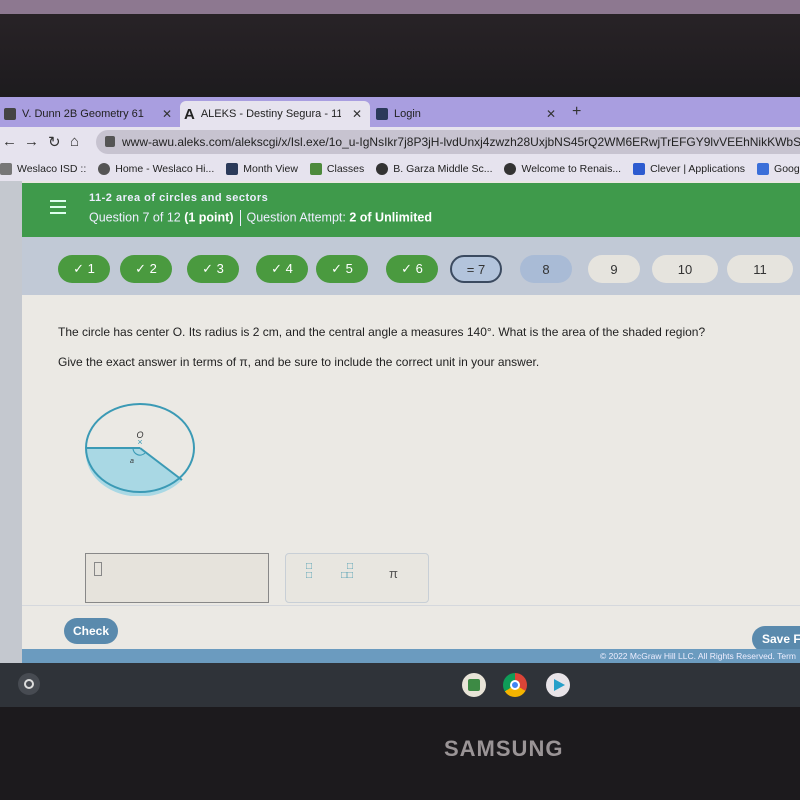 This screenshot has width=800, height=800. What do you see at coordinates (689, 169) in the screenshot?
I see `bookmark-clever: Clever | Applications` at bounding box center [689, 169].